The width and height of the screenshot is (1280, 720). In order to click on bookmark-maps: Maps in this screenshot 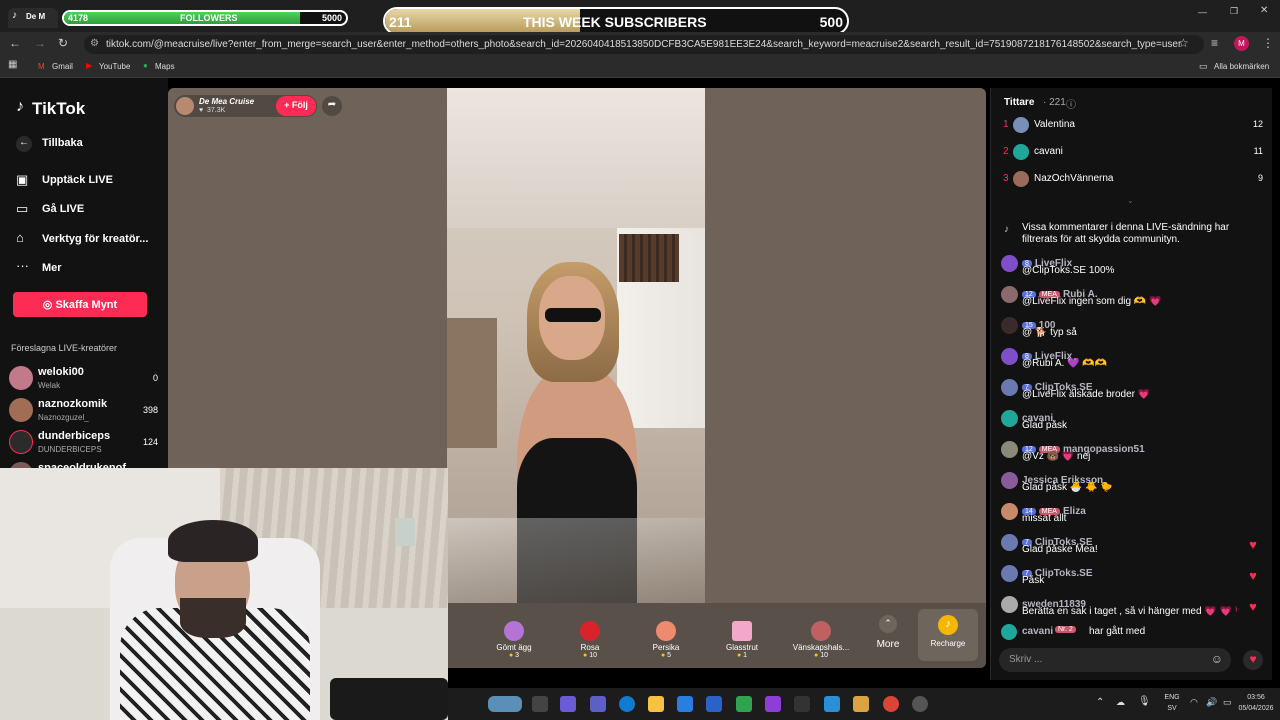, I will do `click(165, 66)`.